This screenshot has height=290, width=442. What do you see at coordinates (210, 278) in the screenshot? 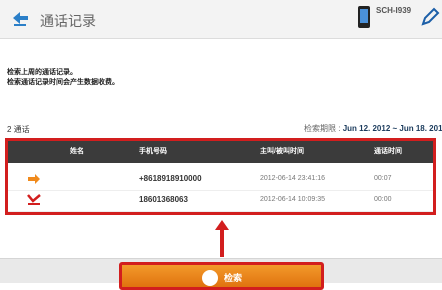
I see `search-button-icon` at bounding box center [210, 278].